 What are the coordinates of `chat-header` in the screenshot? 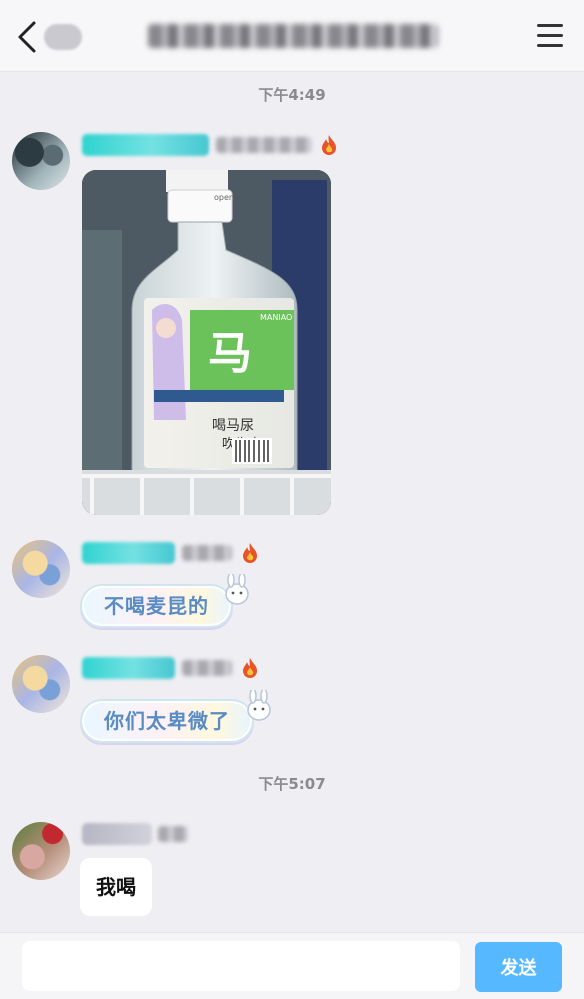 It's located at (292, 36).